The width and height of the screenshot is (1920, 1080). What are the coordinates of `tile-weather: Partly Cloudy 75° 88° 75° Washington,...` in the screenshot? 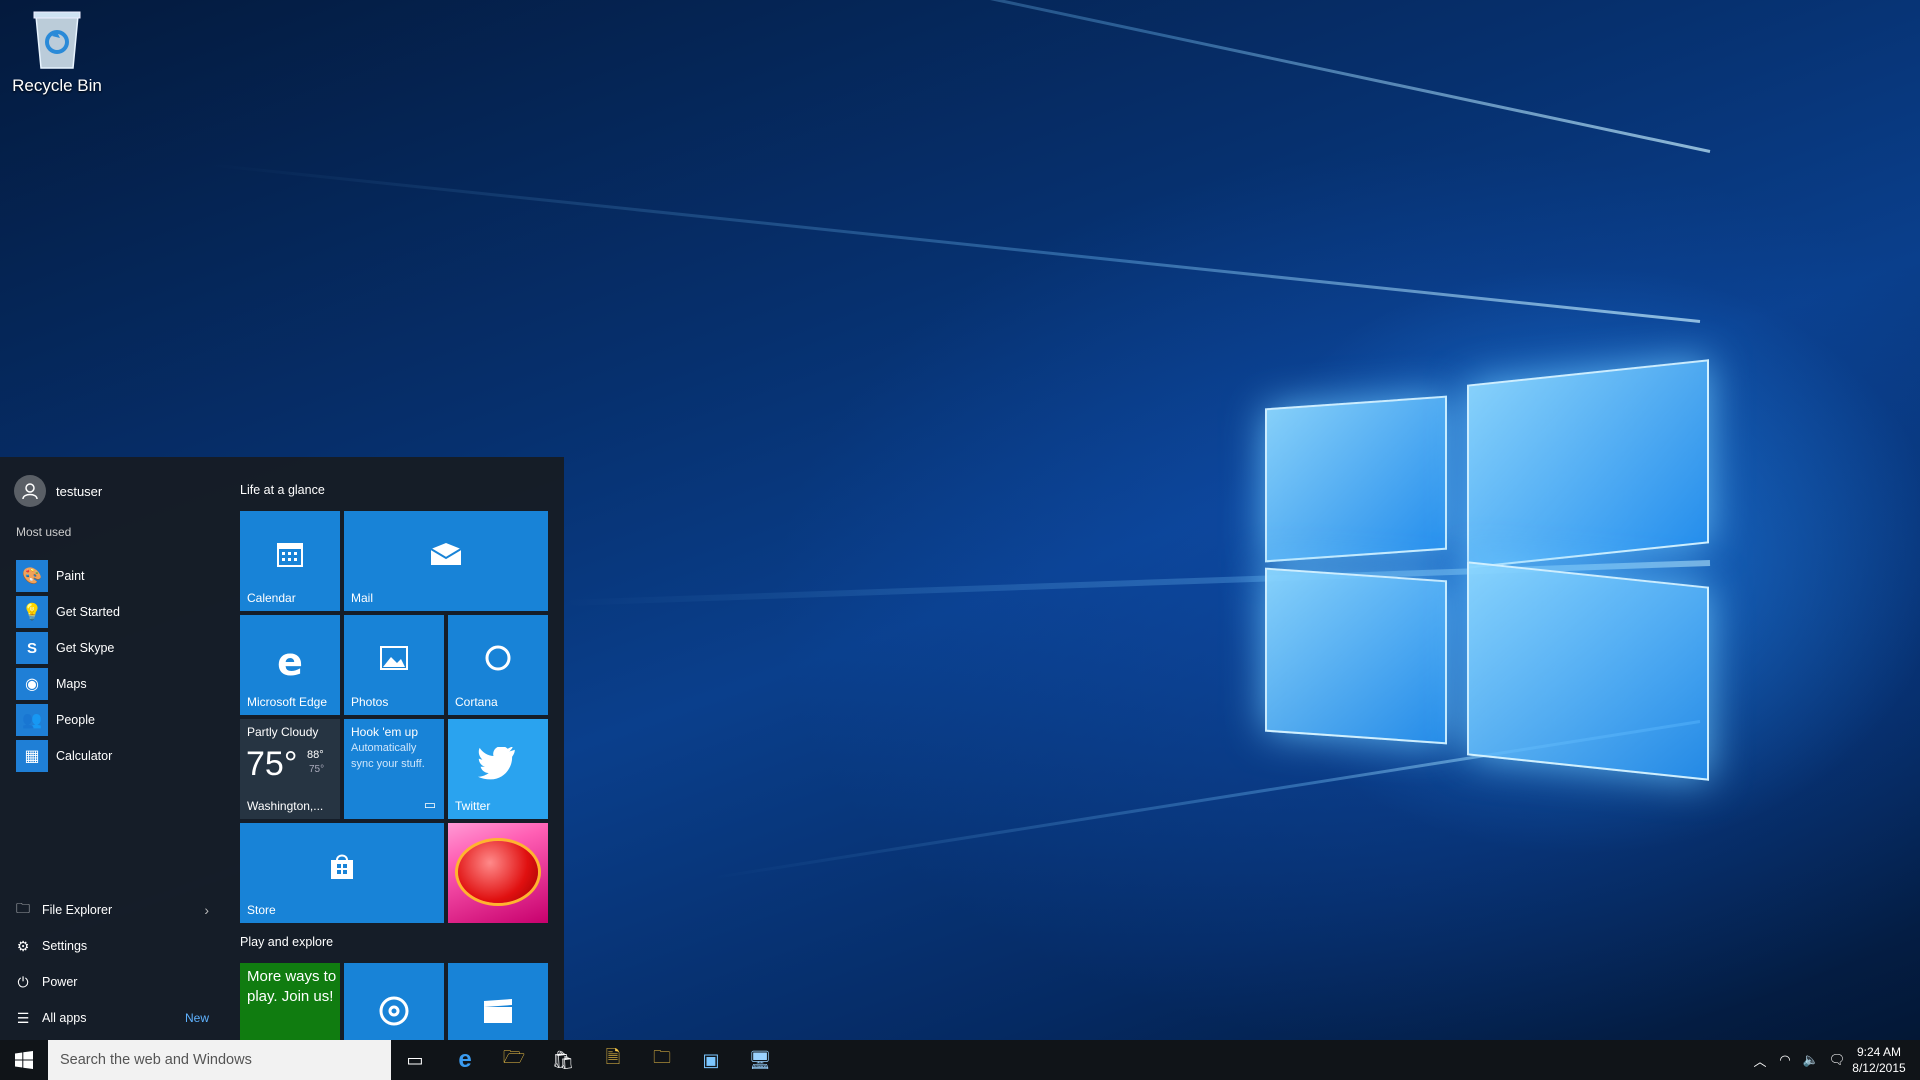 It's located at (290, 769).